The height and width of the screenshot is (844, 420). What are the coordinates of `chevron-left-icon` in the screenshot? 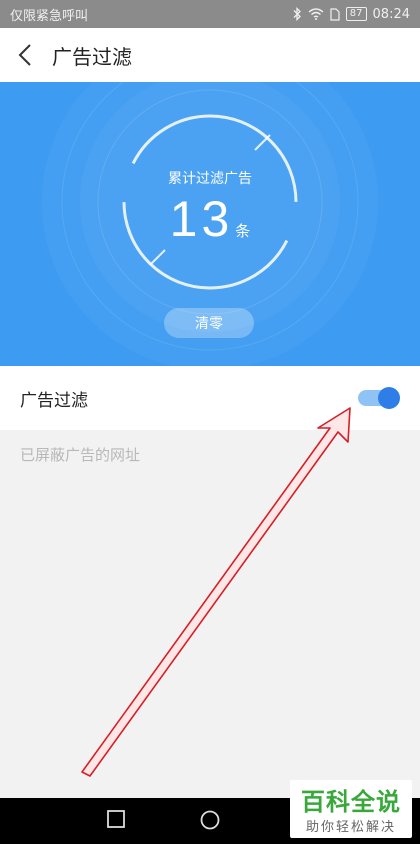 It's located at (24, 55).